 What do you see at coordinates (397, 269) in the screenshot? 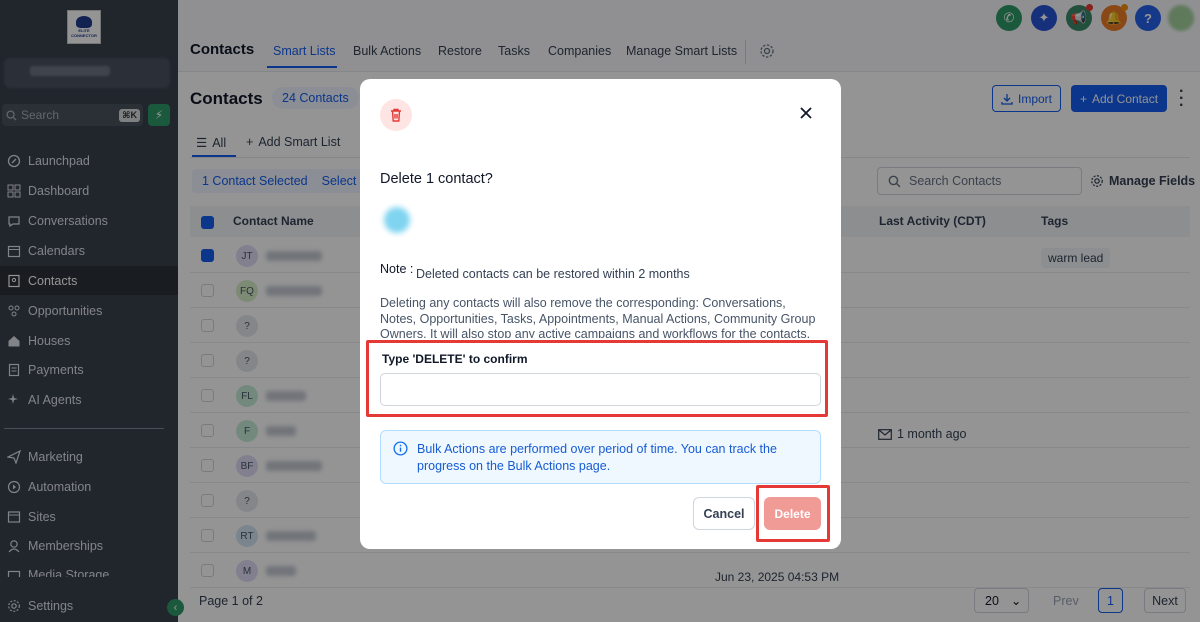
I see `note-label: Note :` at bounding box center [397, 269].